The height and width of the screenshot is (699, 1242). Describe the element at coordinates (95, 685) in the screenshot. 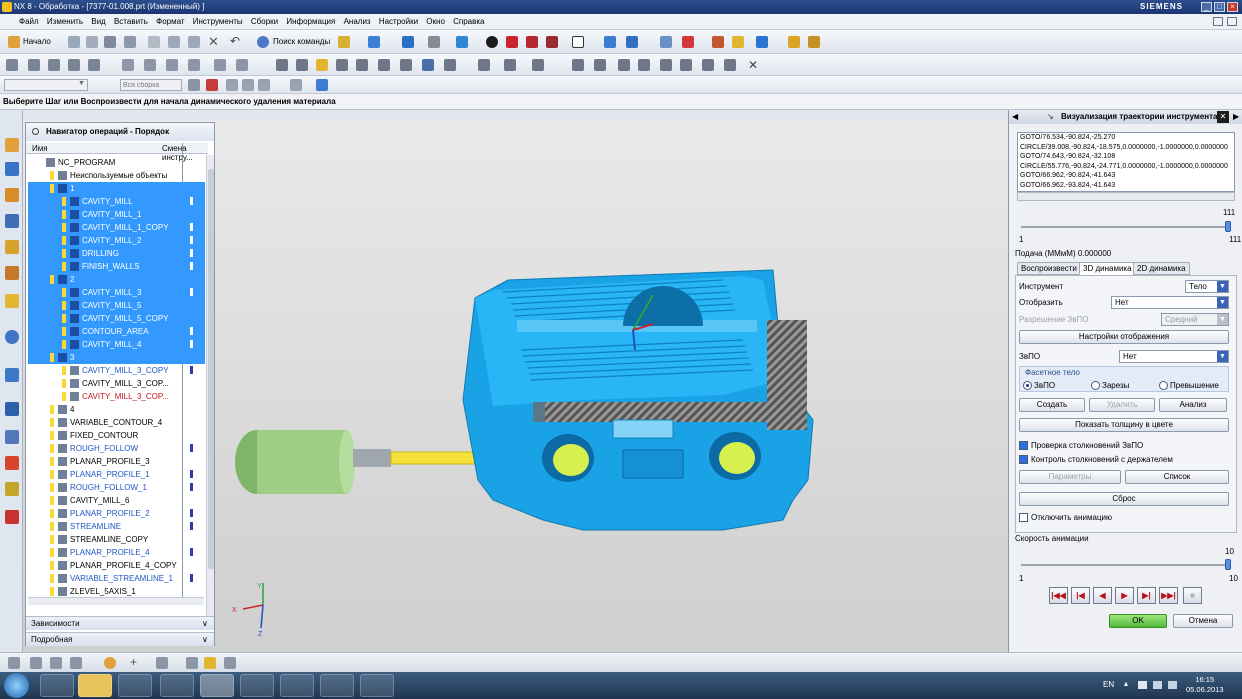

I see `taskbar-explorer-icon` at that location.